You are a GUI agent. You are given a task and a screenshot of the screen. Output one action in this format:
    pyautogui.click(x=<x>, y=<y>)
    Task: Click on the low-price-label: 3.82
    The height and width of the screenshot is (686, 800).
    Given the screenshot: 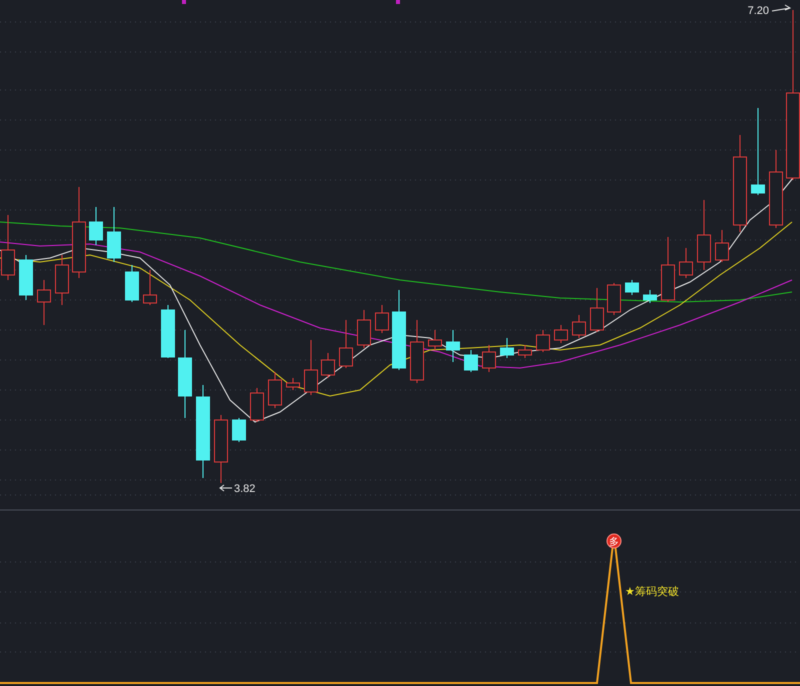 What is the action you would take?
    pyautogui.click(x=245, y=489)
    